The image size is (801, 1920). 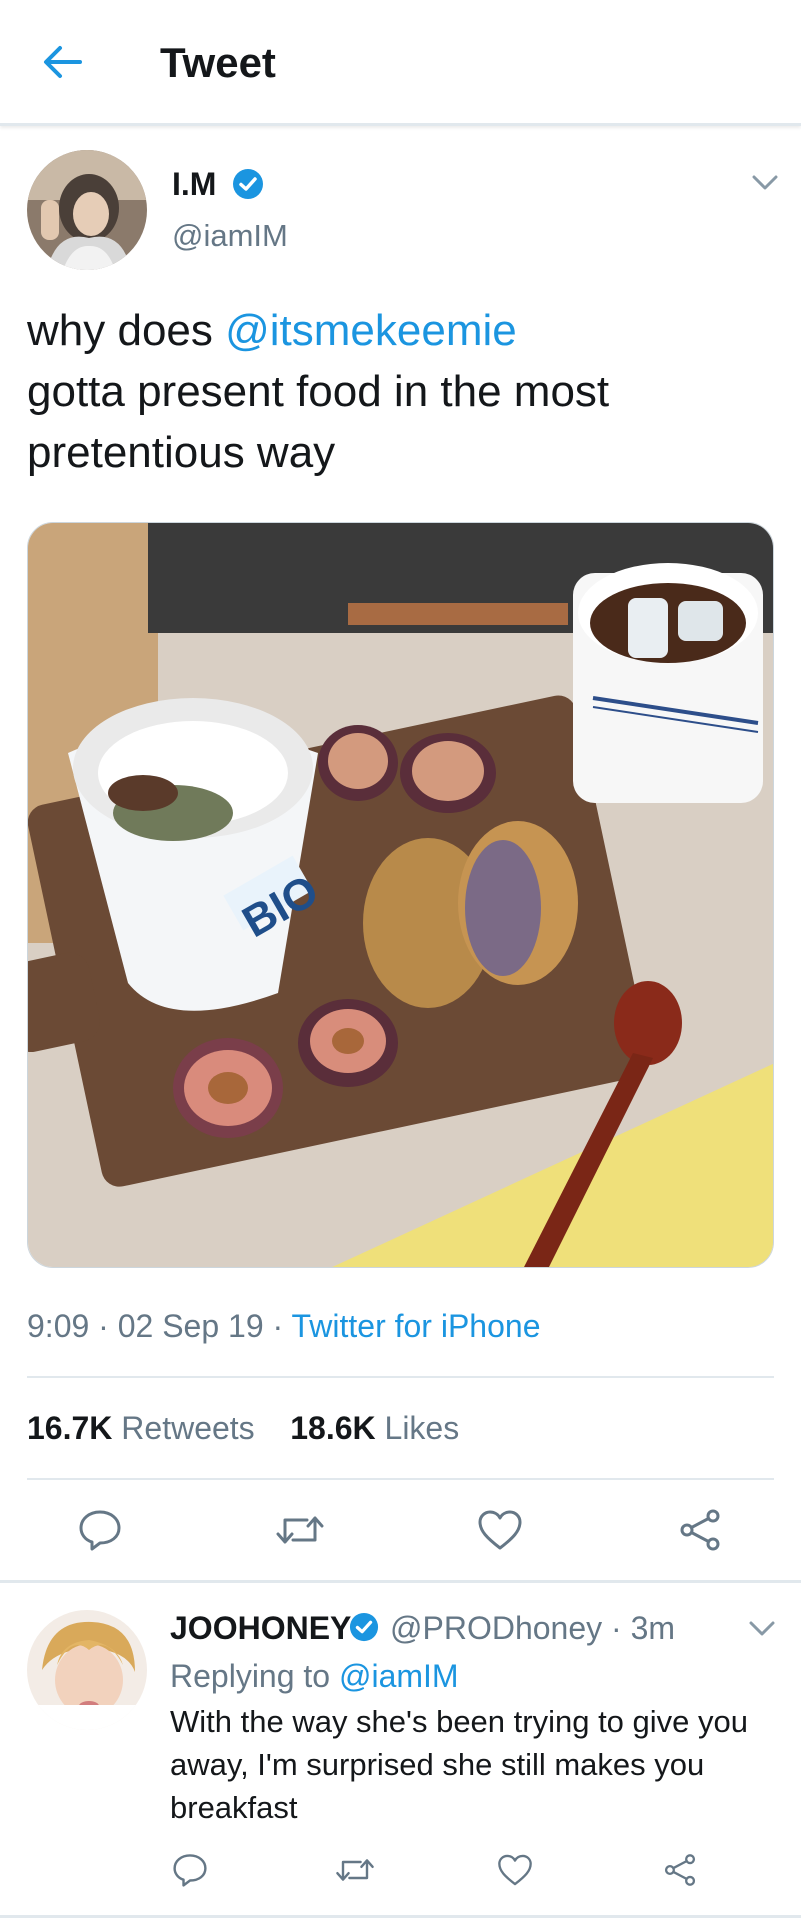 I want to click on retweet-button, so click(x=300, y=1530).